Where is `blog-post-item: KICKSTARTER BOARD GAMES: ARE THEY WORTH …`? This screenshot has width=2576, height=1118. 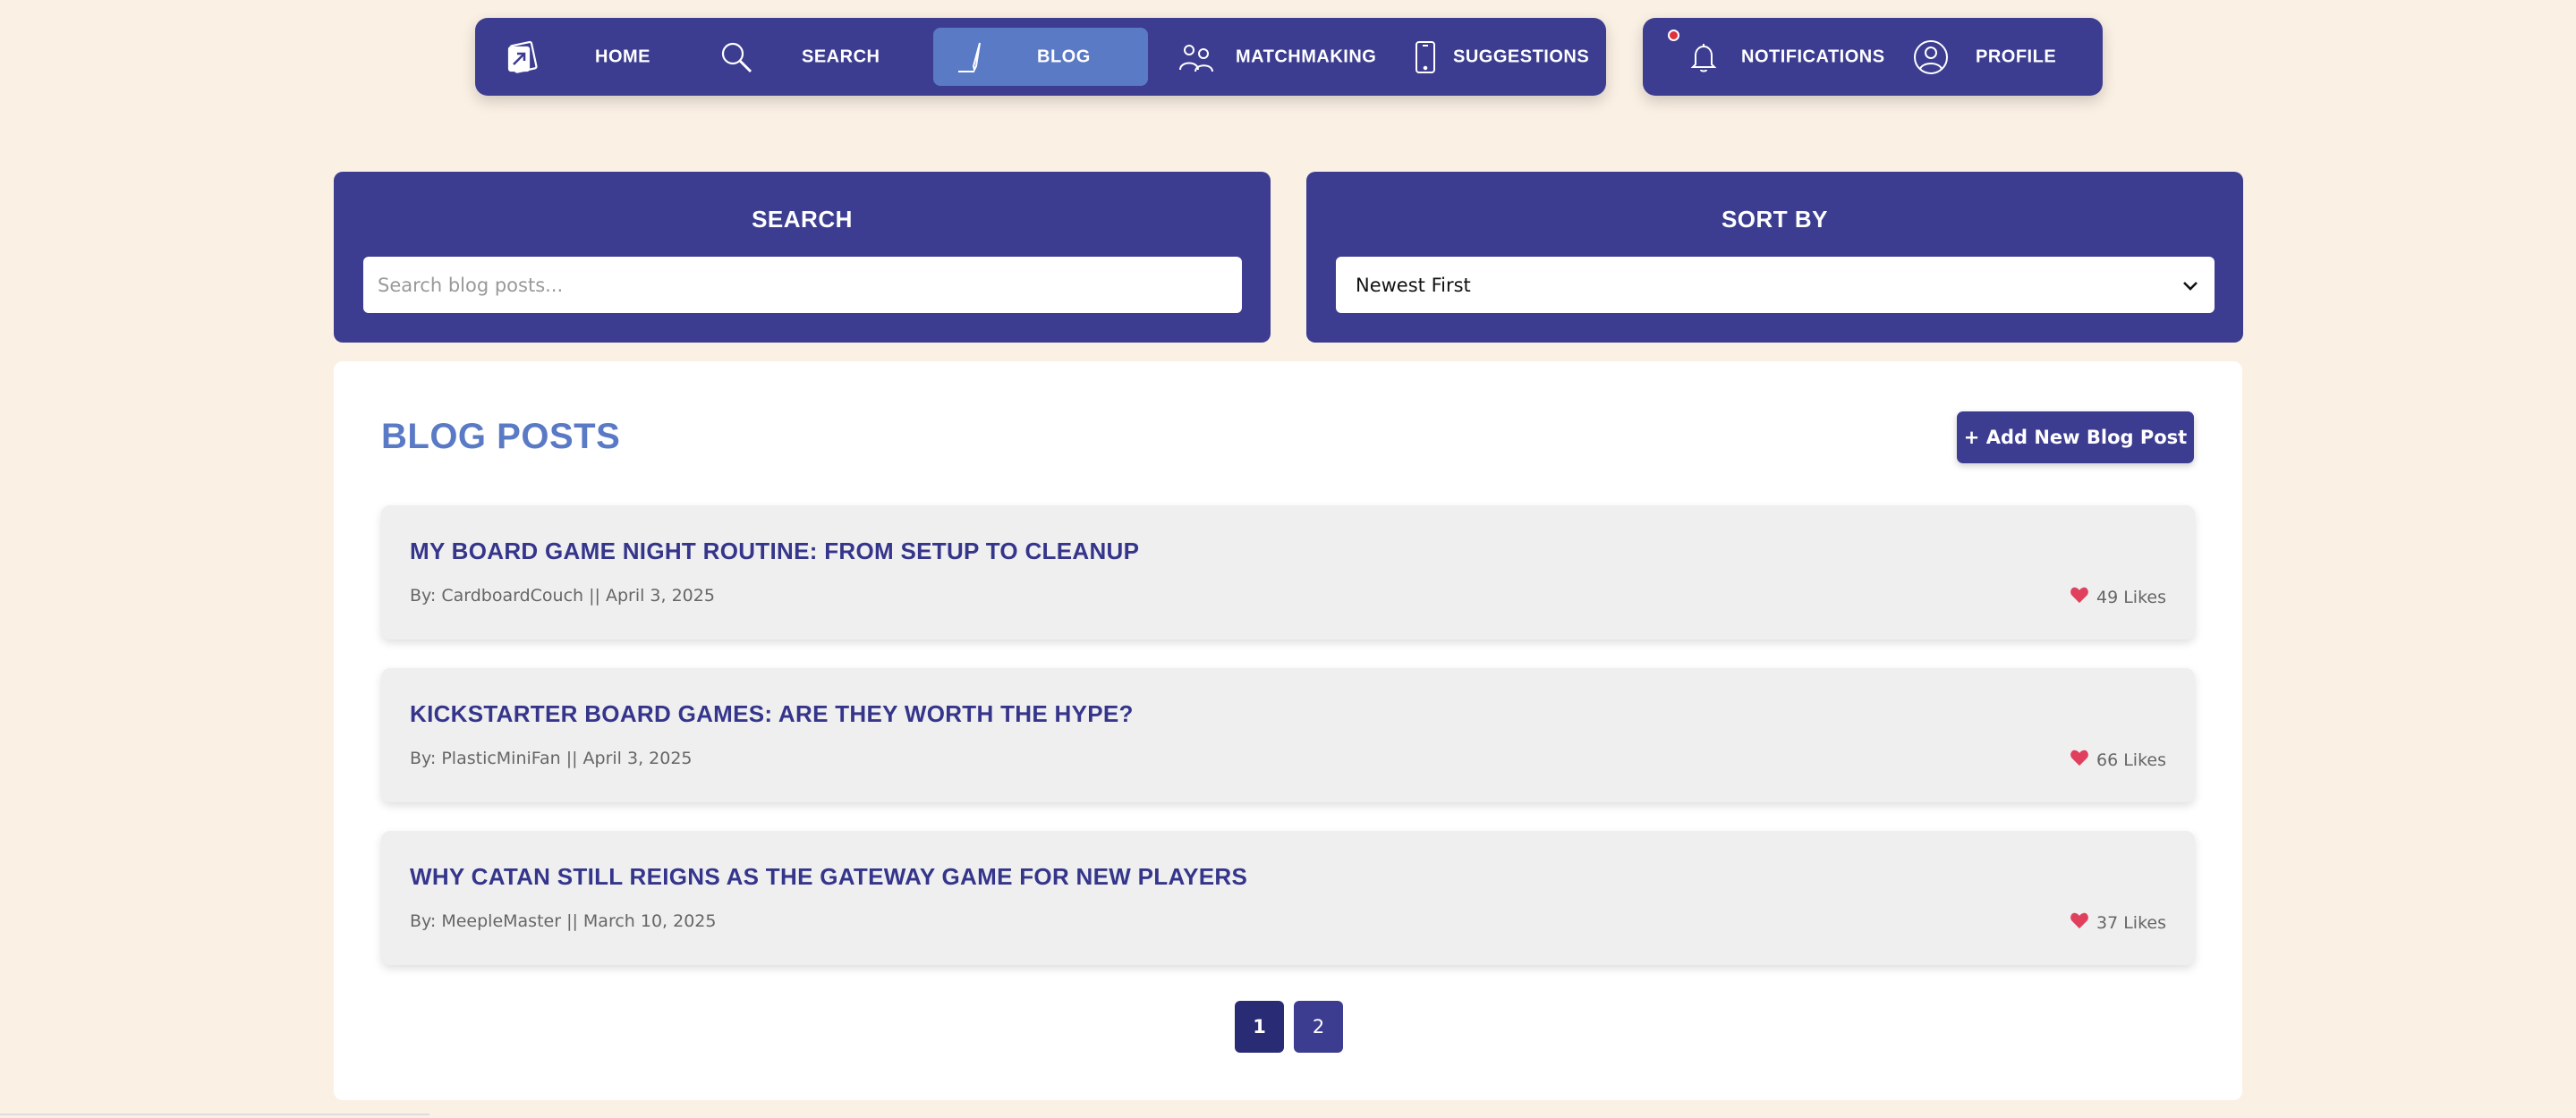
blog-post-item: KICKSTARTER BOARD GAMES: ARE THEY WORTH … is located at coordinates (1288, 735).